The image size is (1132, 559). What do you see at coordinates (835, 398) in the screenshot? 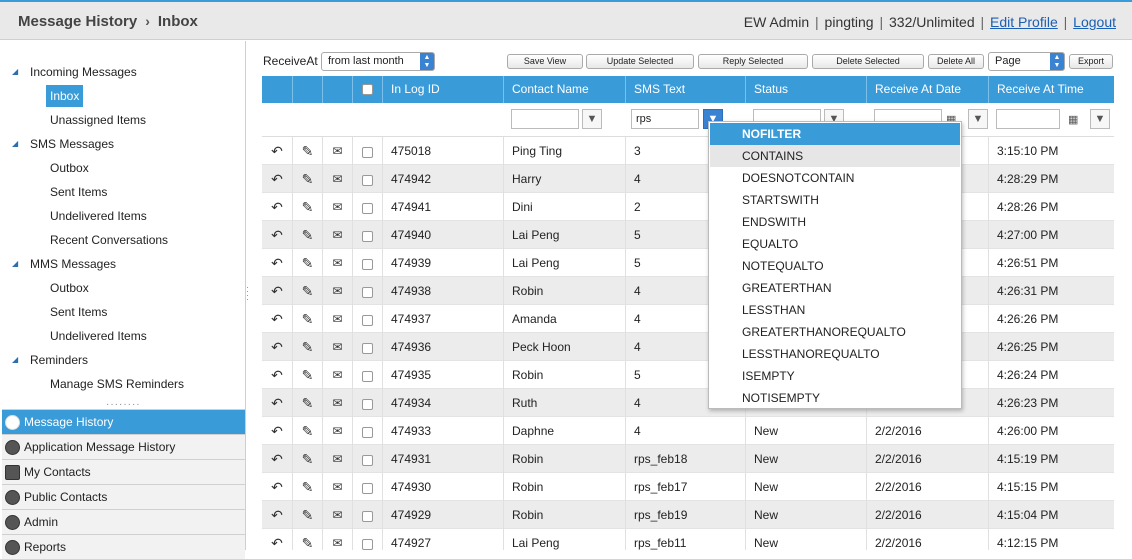
I see `filter-option-notisempty: NOTISEMPTY` at bounding box center [835, 398].